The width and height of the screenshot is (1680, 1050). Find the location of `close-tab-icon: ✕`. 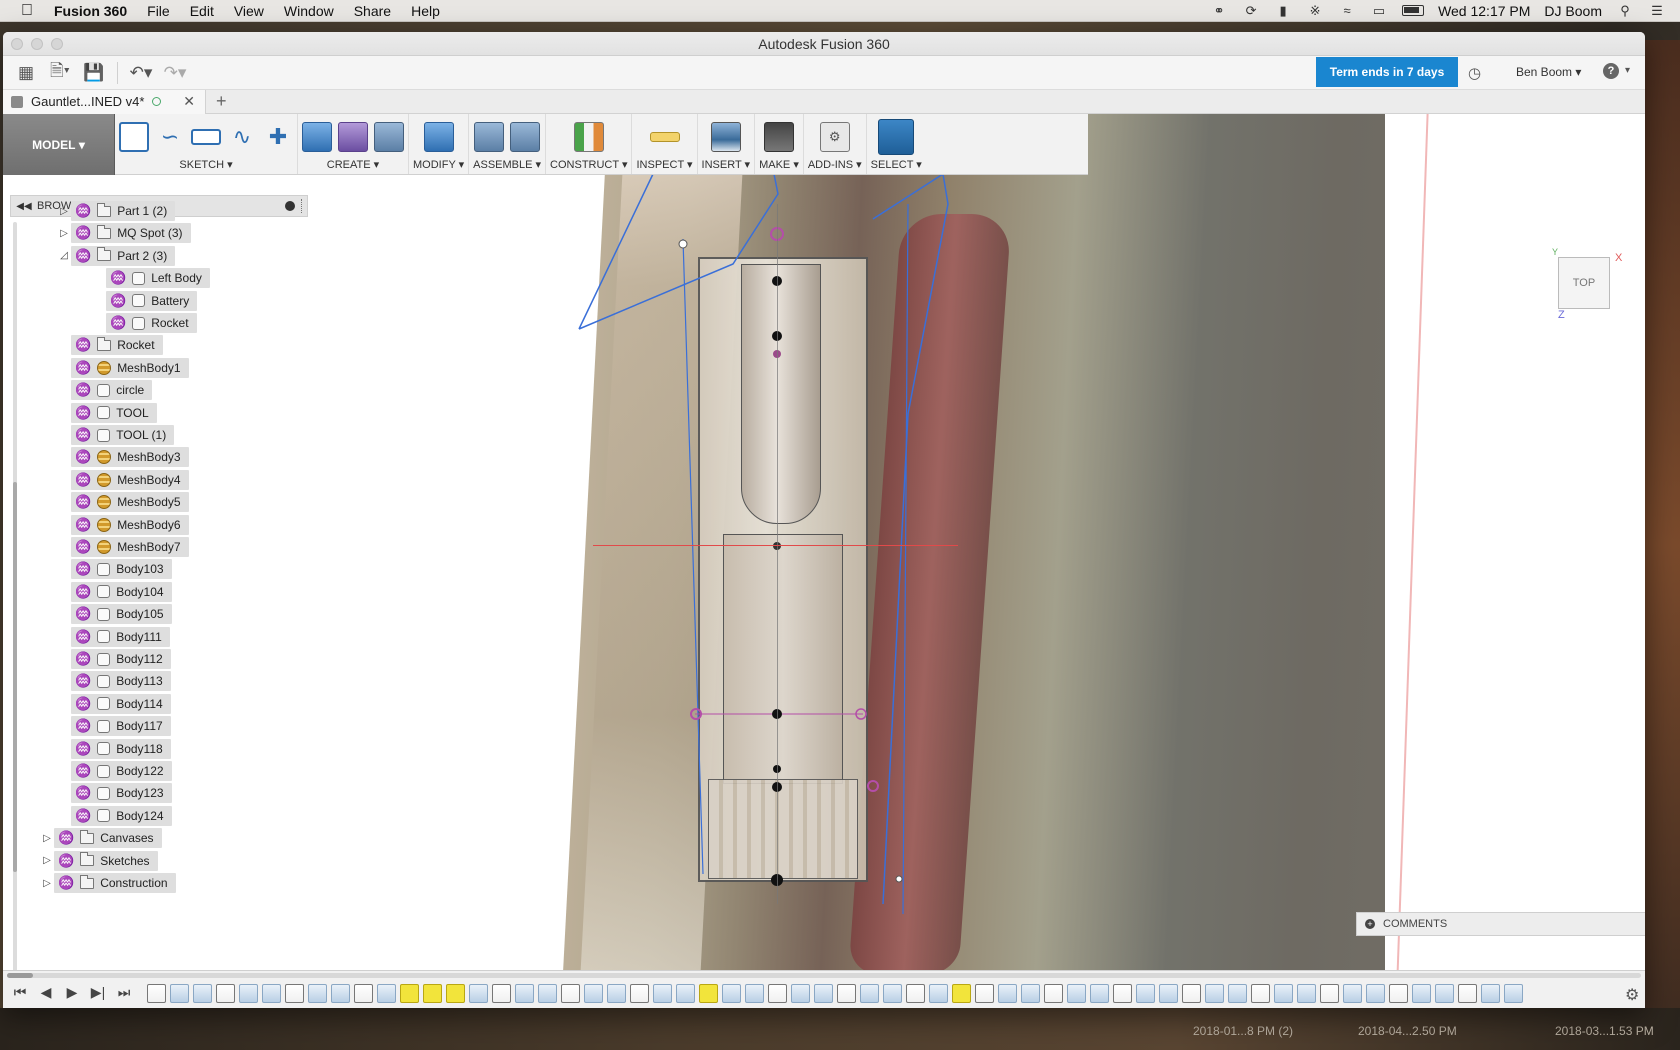

close-tab-icon: ✕ is located at coordinates (189, 101).